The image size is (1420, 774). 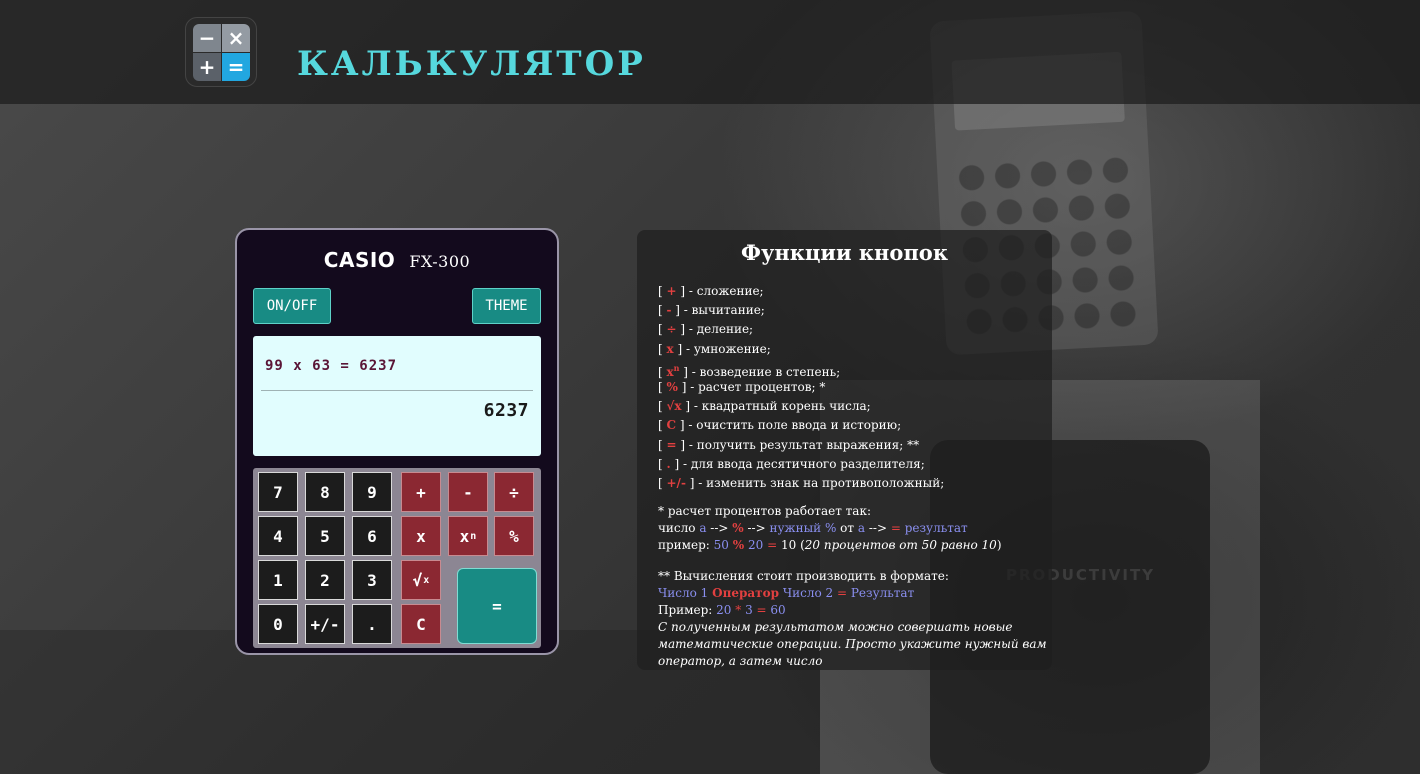 I want to click on format-example-operator: *, so click(x=738, y=610).